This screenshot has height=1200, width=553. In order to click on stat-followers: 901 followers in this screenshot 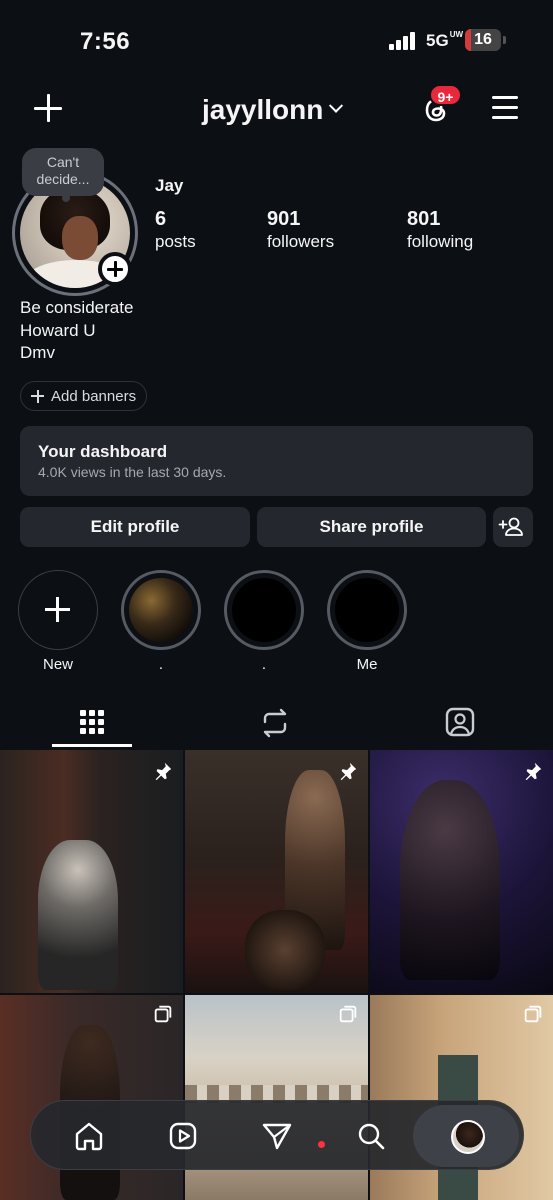, I will do `click(300, 230)`.